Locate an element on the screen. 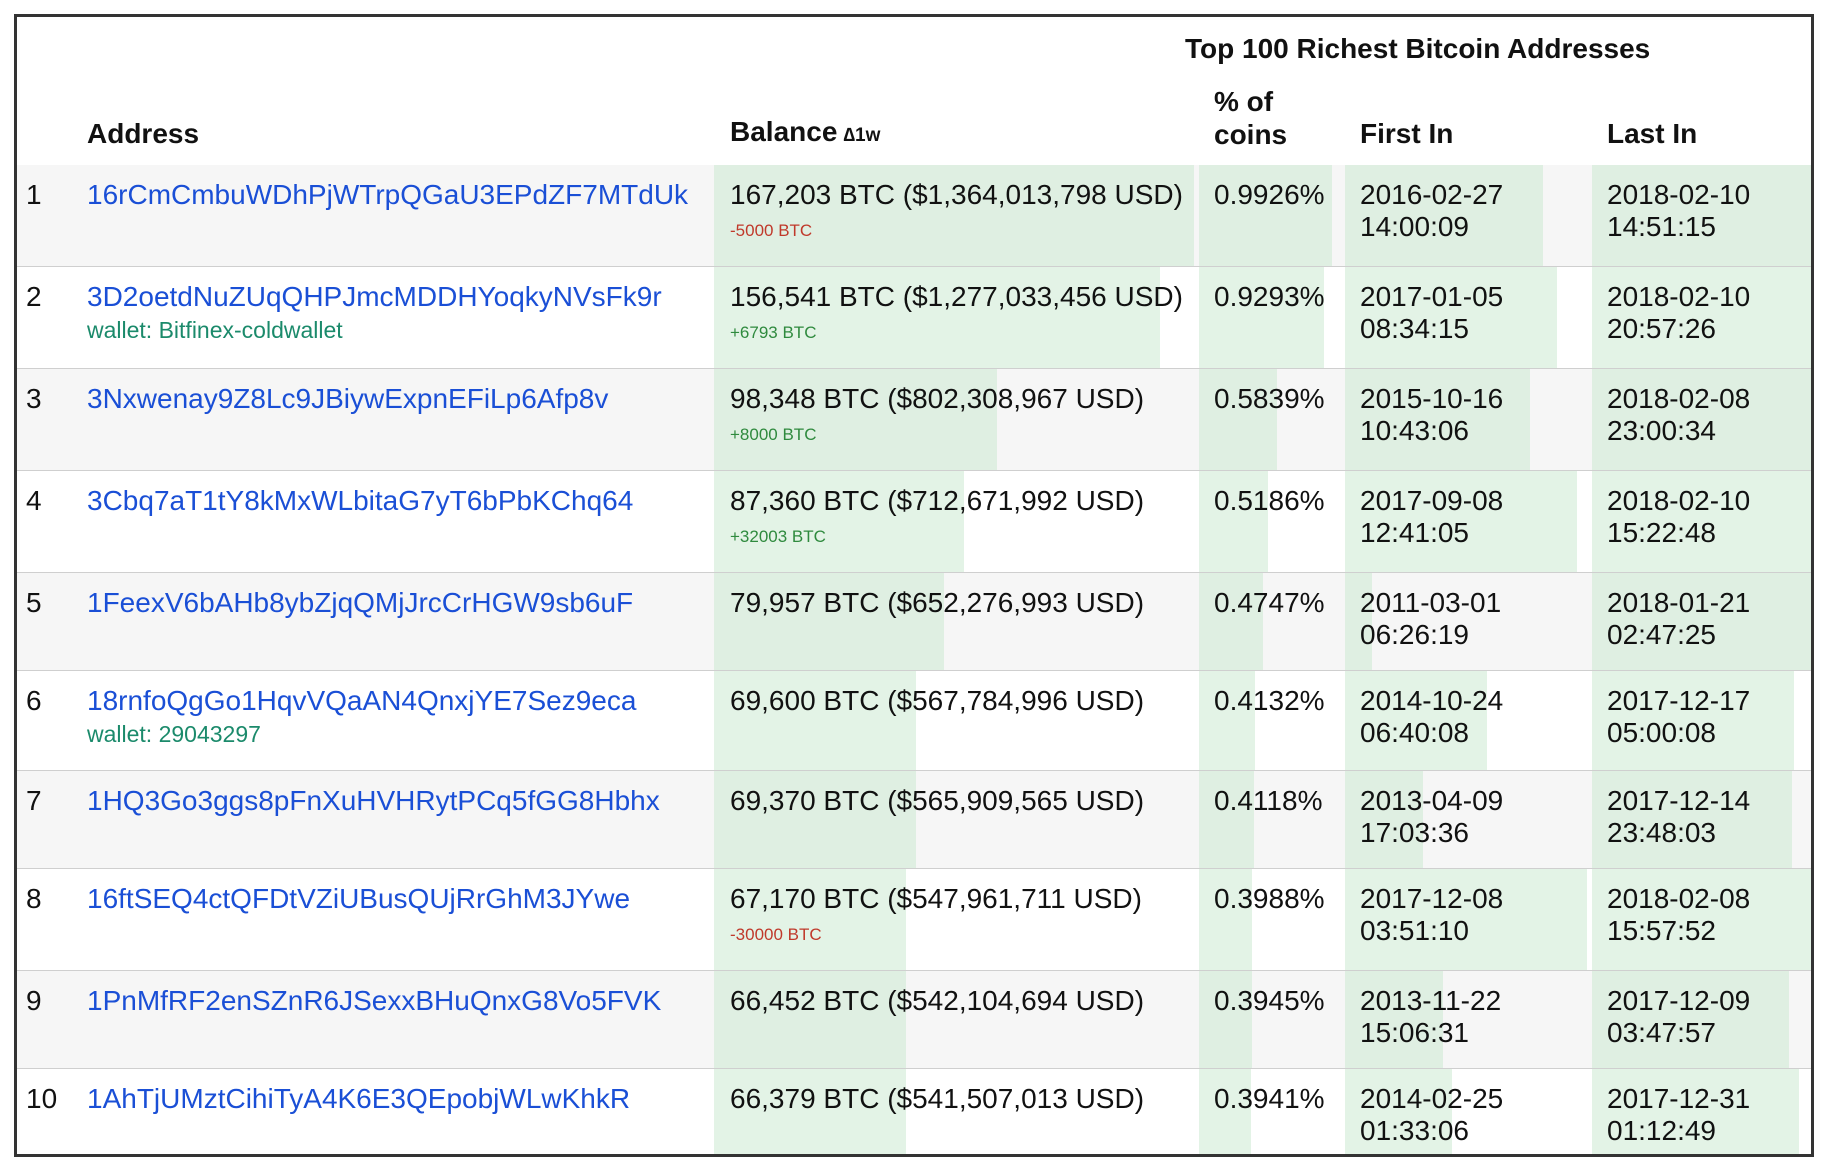 This screenshot has width=1832, height=1170. first-in-date: 2016-02-27 is located at coordinates (1432, 194).